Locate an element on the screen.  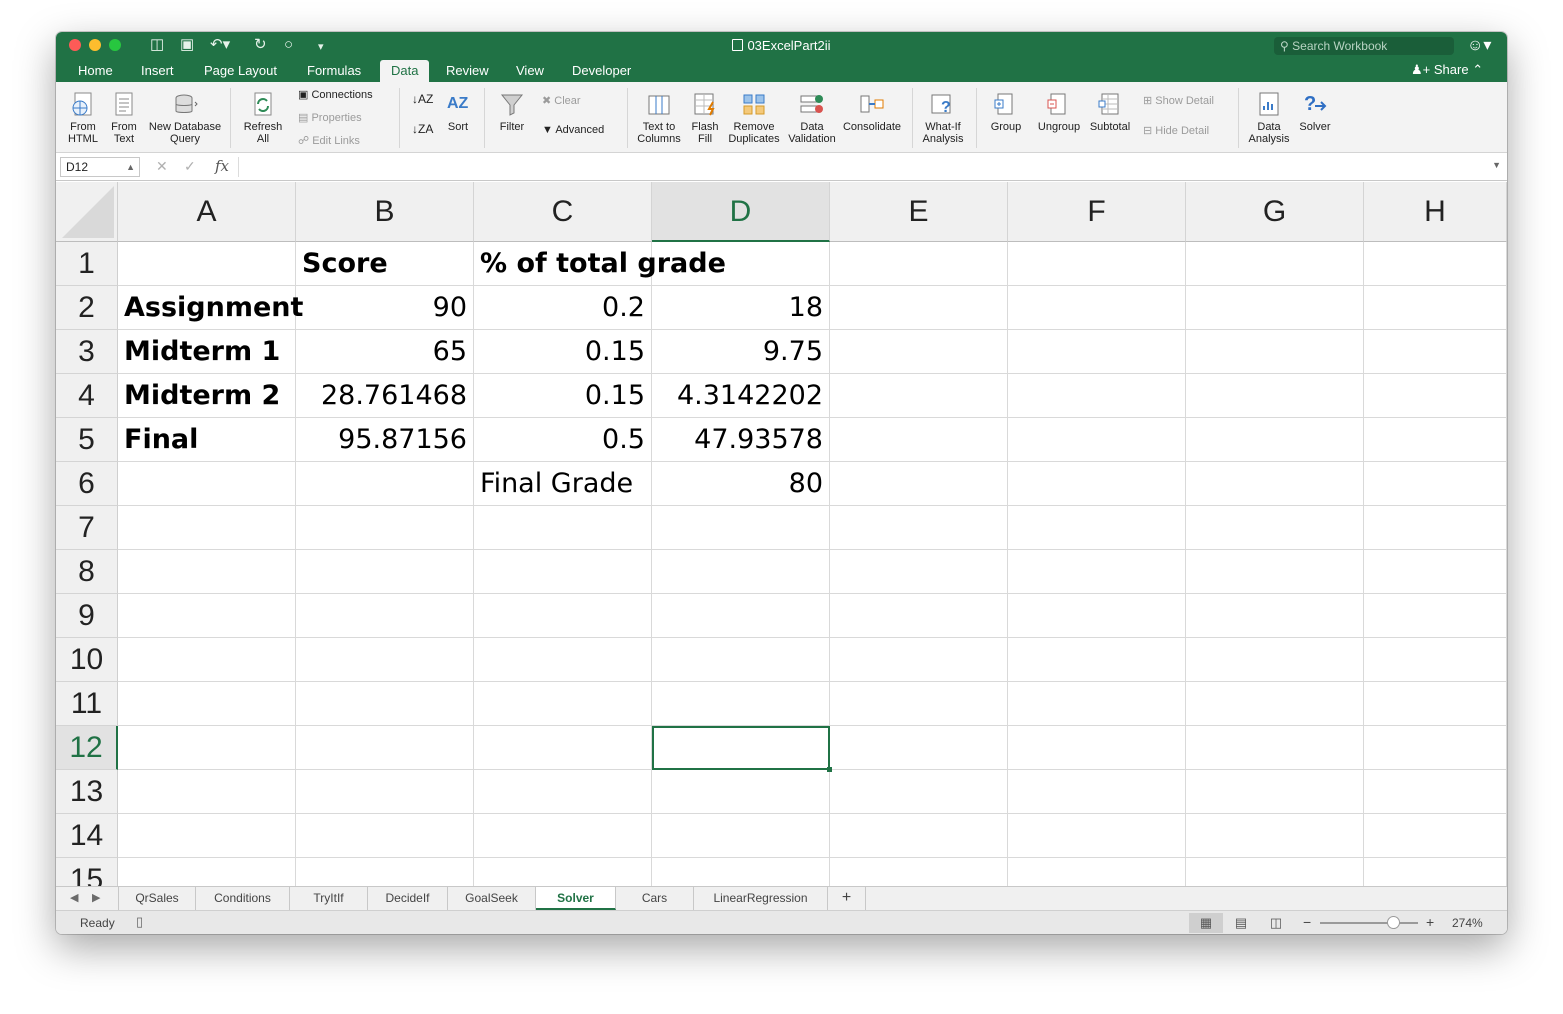
row-header-9: 9 is located at coordinates (87, 616).